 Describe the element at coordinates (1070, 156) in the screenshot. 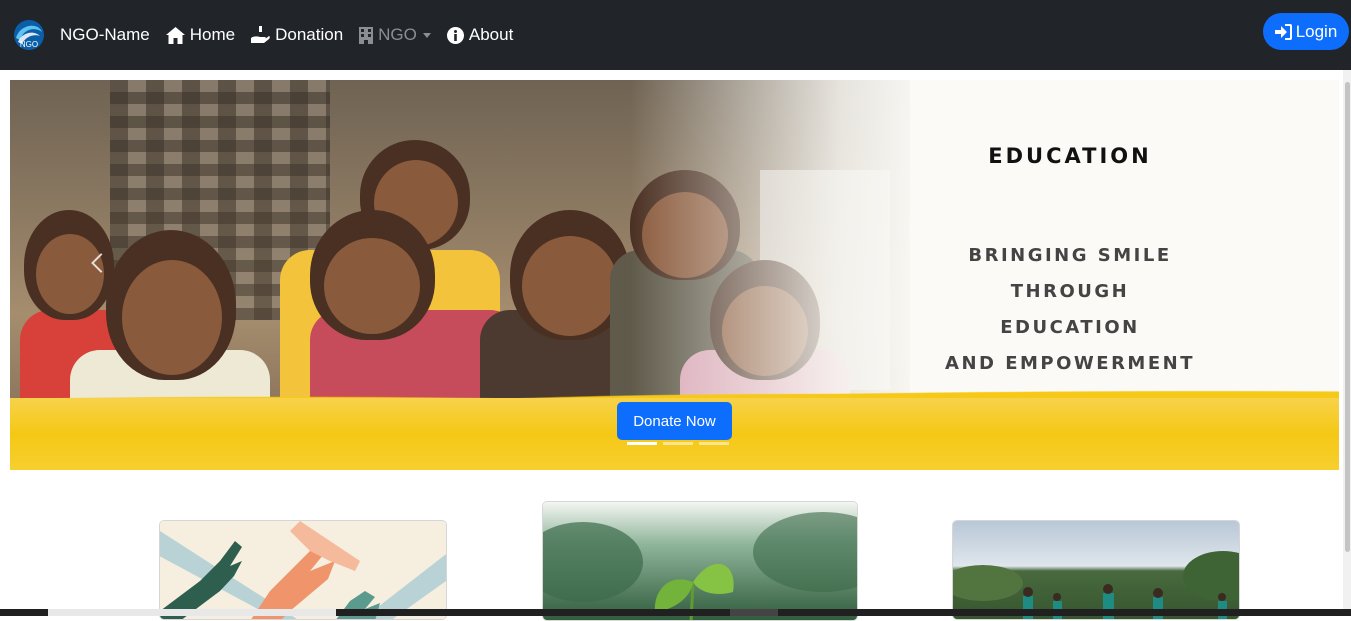

I see `hero-title: EDUCATION` at that location.